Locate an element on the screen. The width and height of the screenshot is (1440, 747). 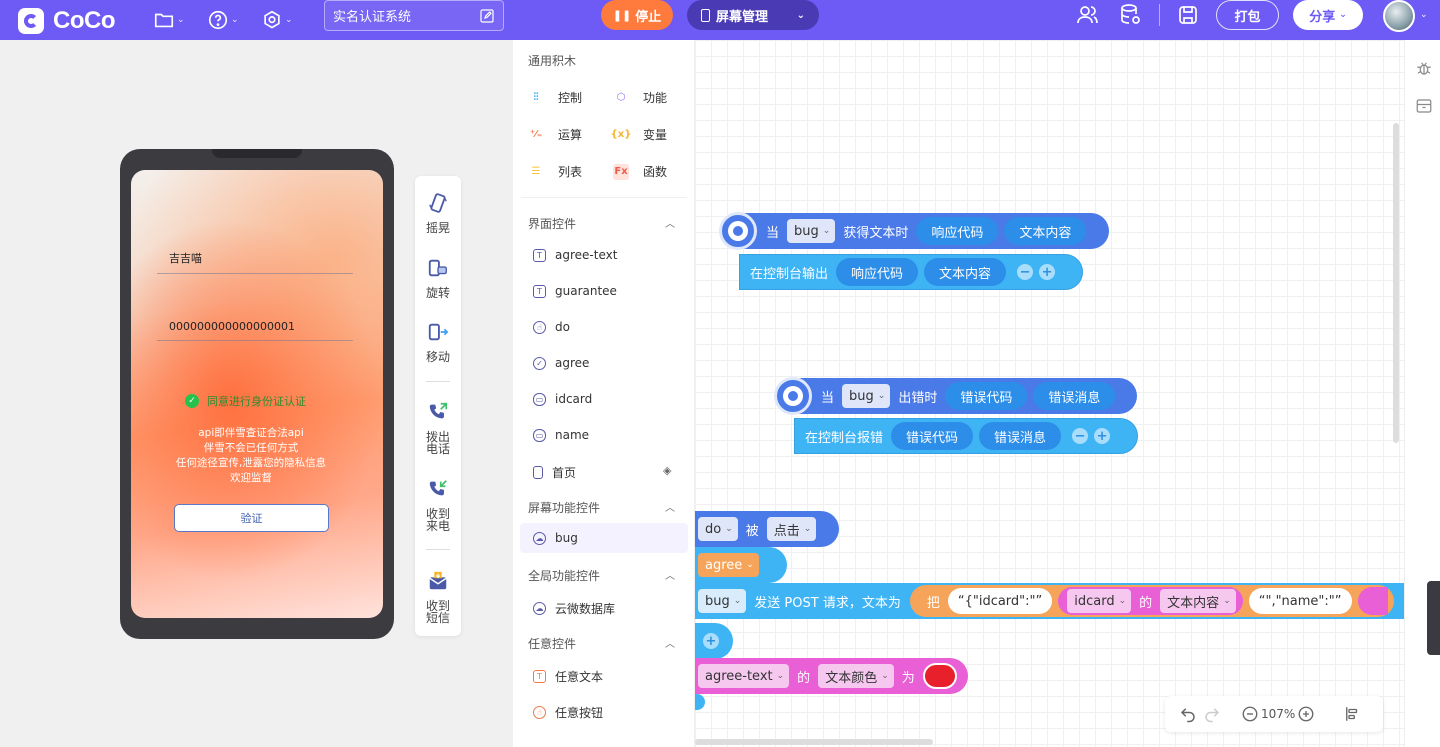
color-picker is located at coordinates (939, 676).